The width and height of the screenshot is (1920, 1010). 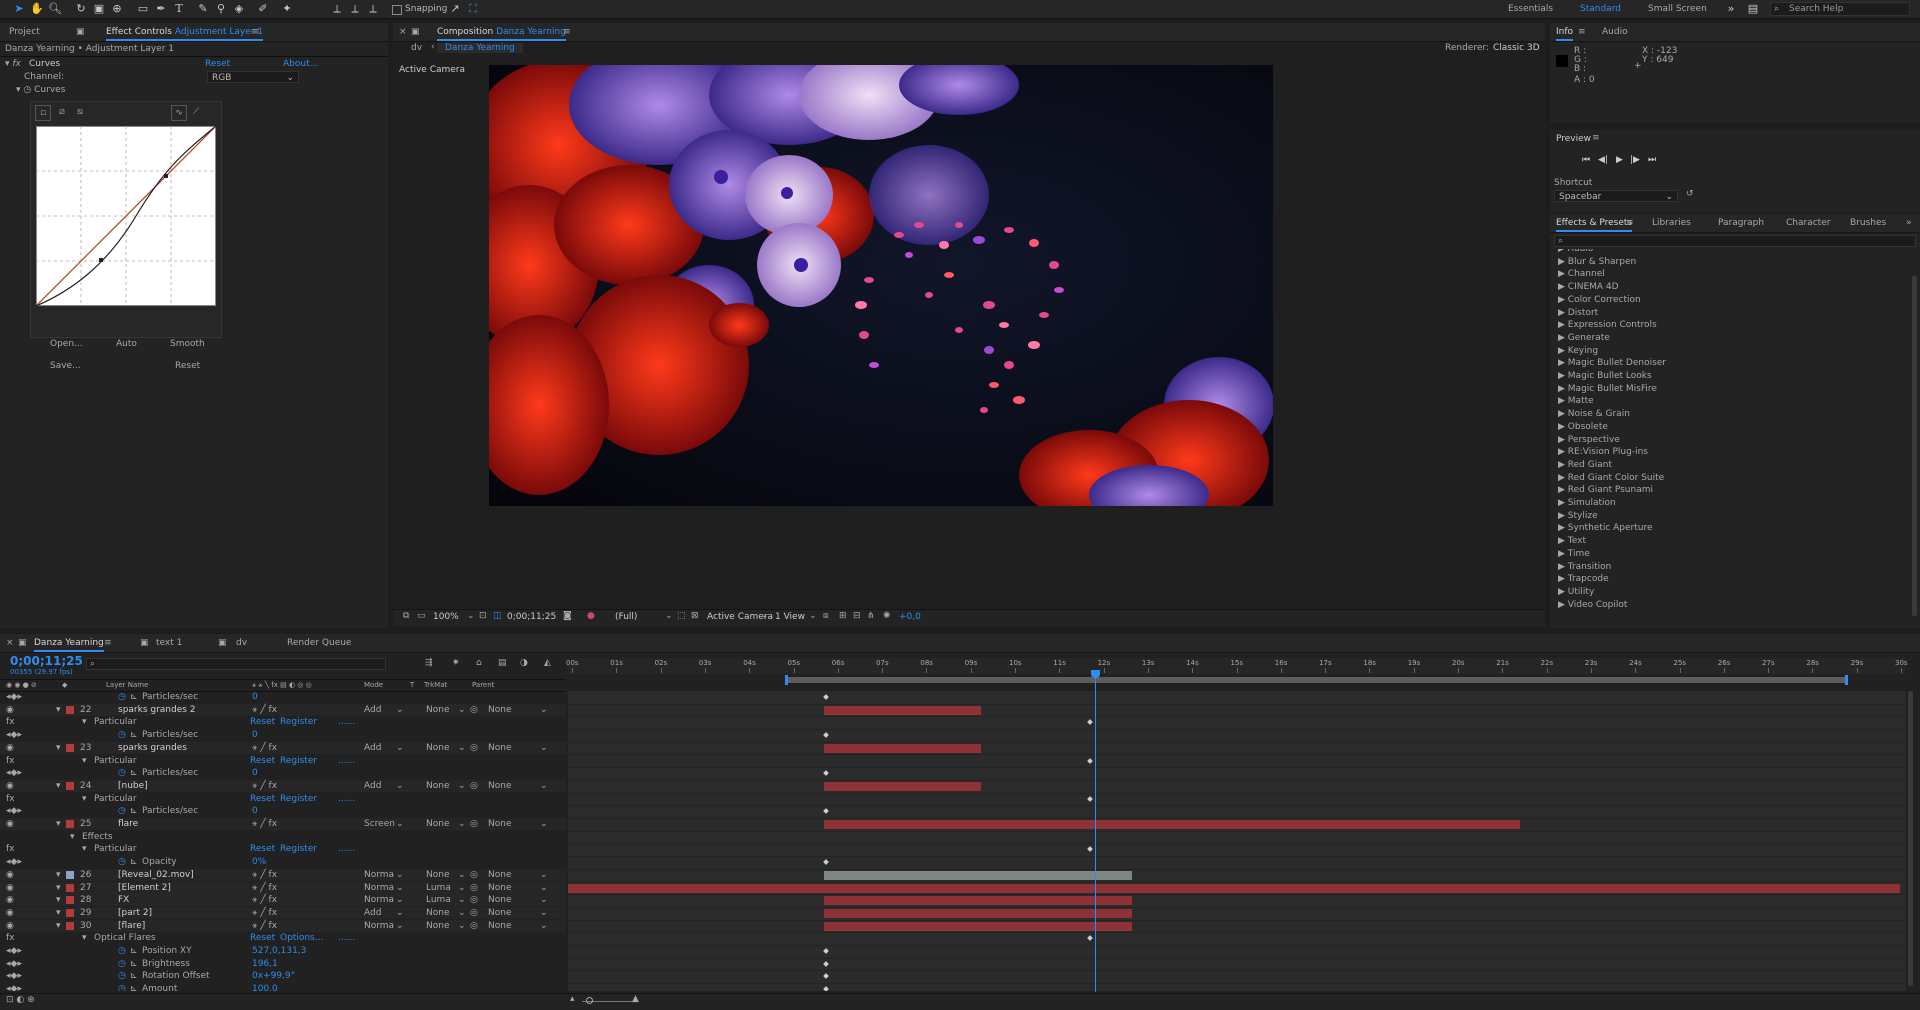 I want to click on layer-row: ◉ ▾ 28 FX ⚹ ╱ fx Norma Luma ◎ None ⌄ ⌄ ⌄, so click(x=283, y=900).